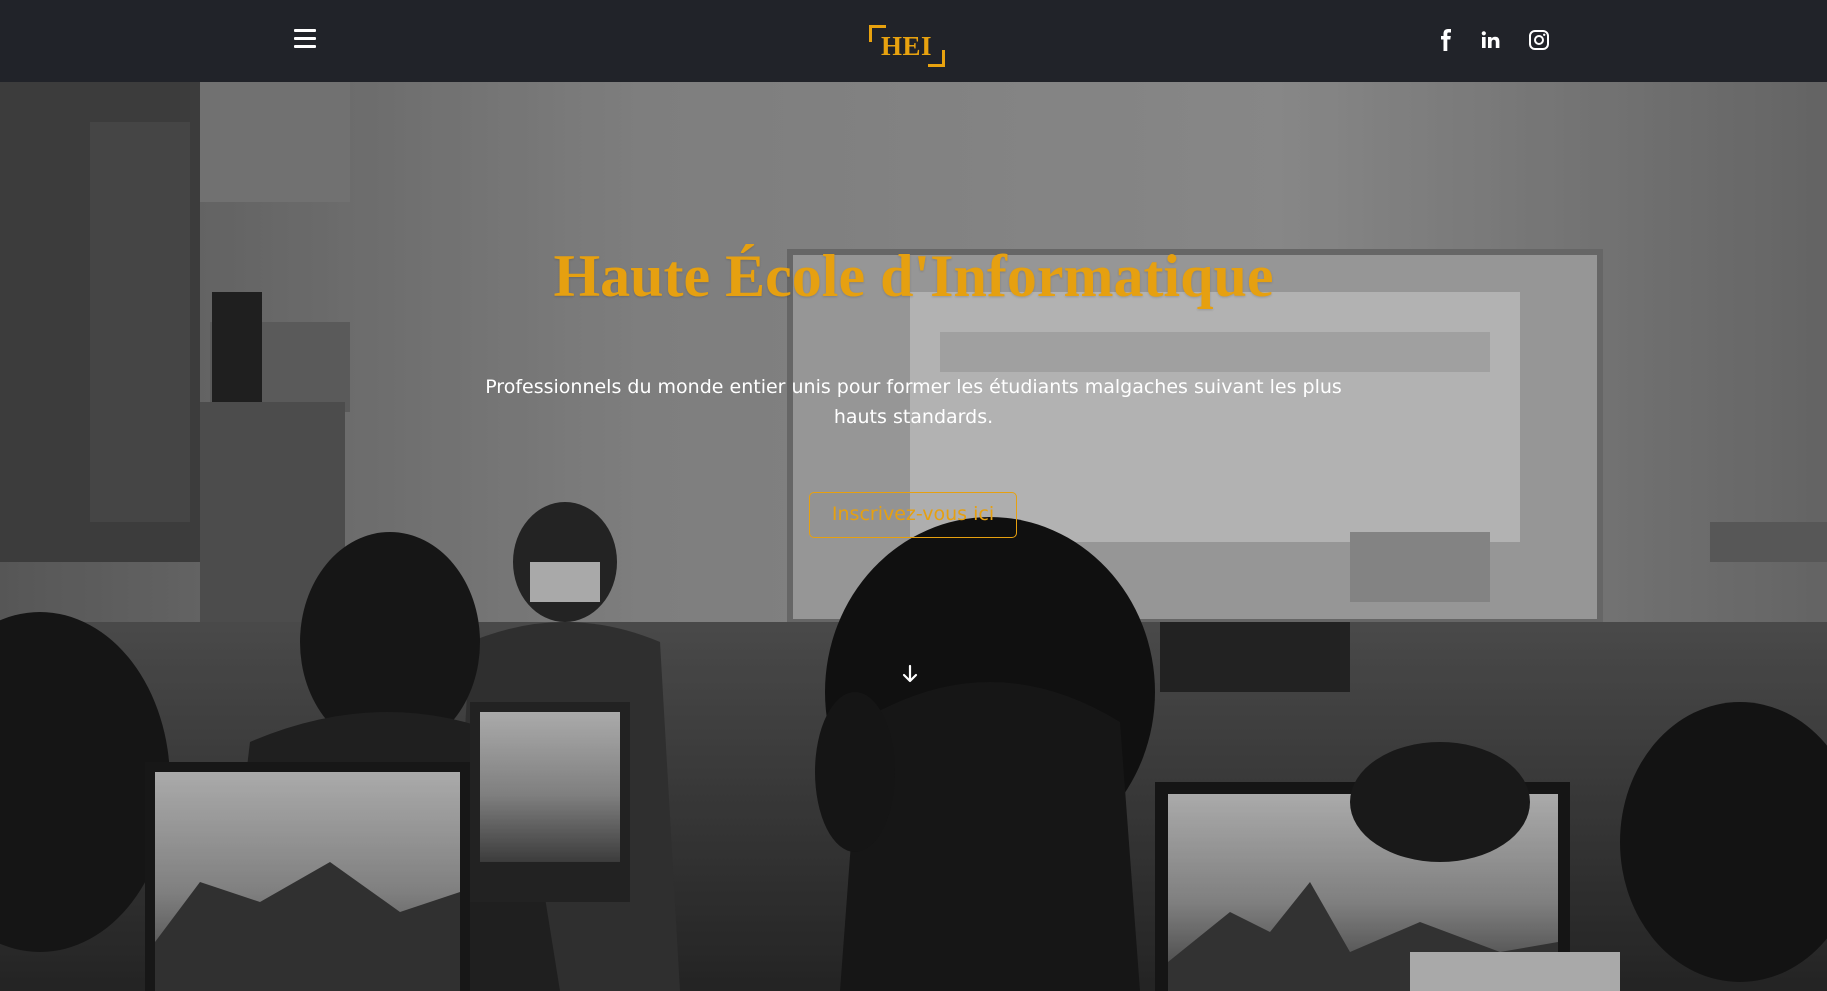  I want to click on hero-title: Haute École d'Informatique, so click(913, 276).